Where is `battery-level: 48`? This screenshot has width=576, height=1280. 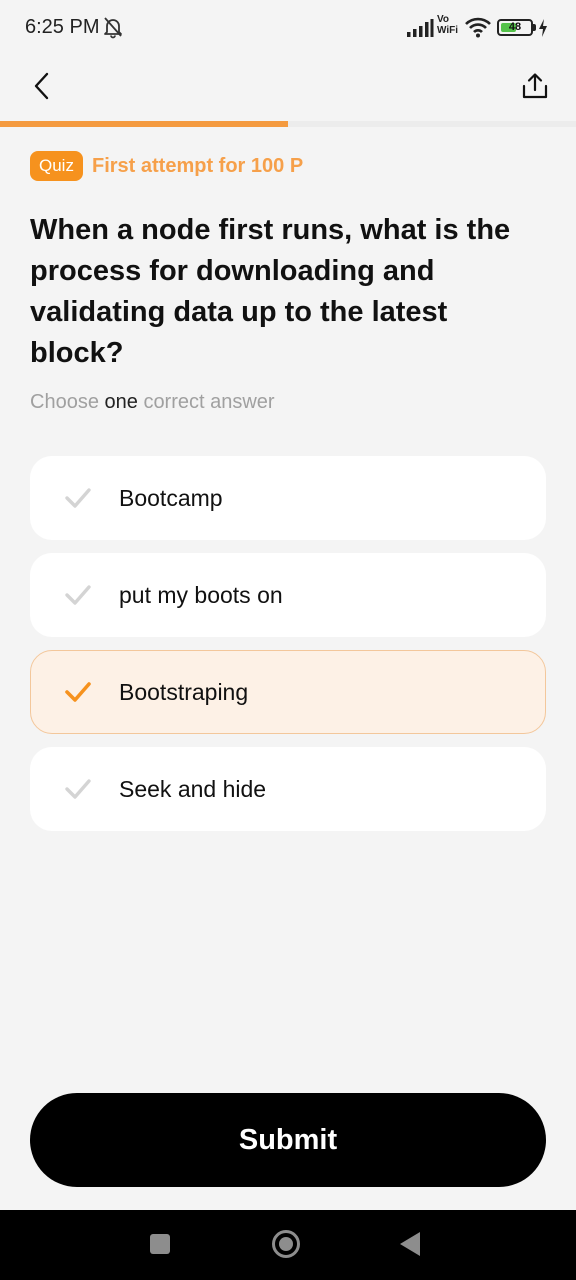 battery-level: 48 is located at coordinates (515, 27).